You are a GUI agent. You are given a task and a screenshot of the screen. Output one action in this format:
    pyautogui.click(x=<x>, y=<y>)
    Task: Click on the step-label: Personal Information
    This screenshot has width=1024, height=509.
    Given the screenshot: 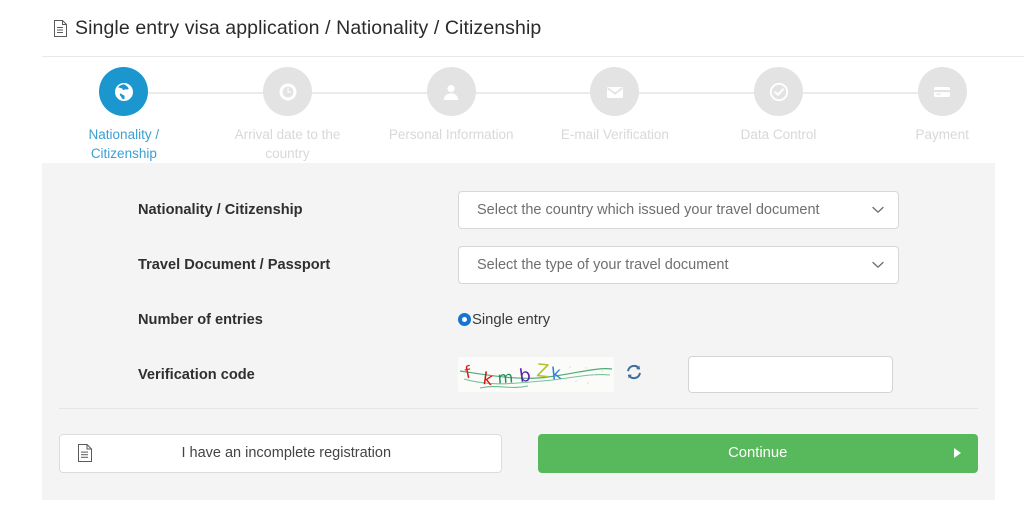 What is the action you would take?
    pyautogui.click(x=451, y=134)
    